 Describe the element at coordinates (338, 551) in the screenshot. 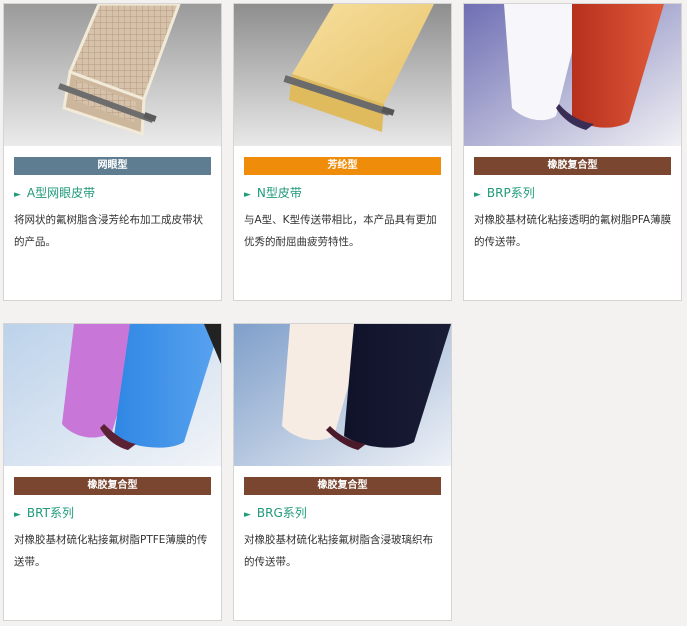

I see `product-description: 对橡胶基材硫化粘接氟树脂含浸玻璃织布的传送带。` at that location.